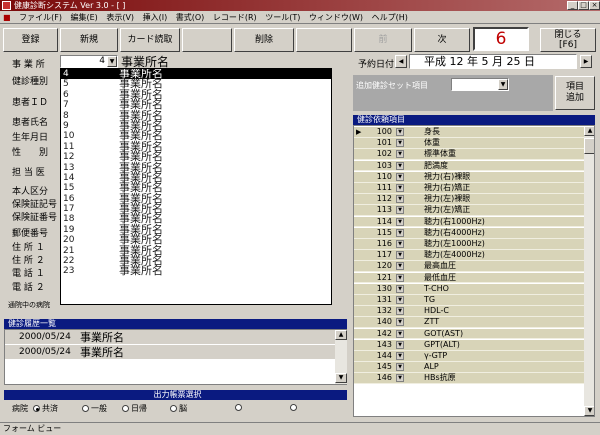 The width and height of the screenshot is (600, 435). Describe the element at coordinates (474, 379) in the screenshot. I see `exam-item-row: 146 ▼ HBs抗原` at that location.